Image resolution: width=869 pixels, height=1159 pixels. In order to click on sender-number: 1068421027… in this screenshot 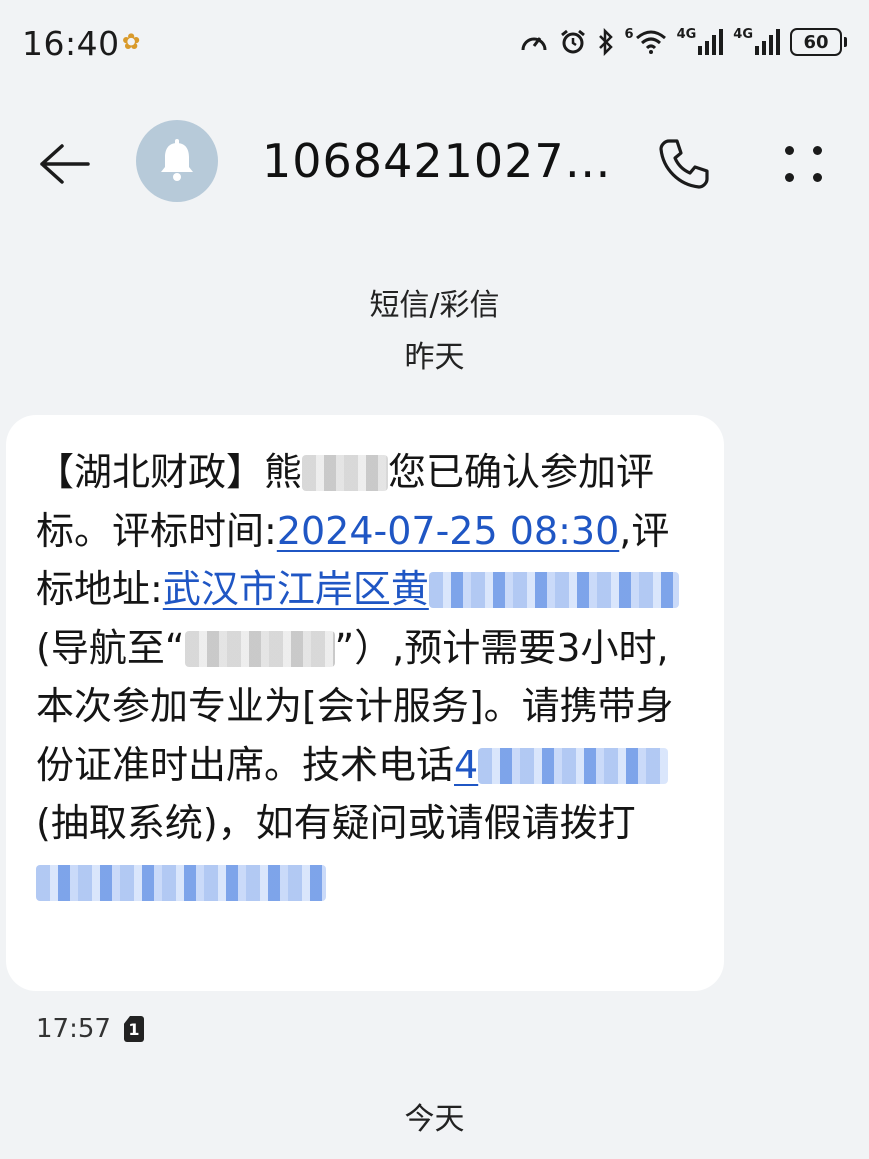, I will do `click(437, 161)`.